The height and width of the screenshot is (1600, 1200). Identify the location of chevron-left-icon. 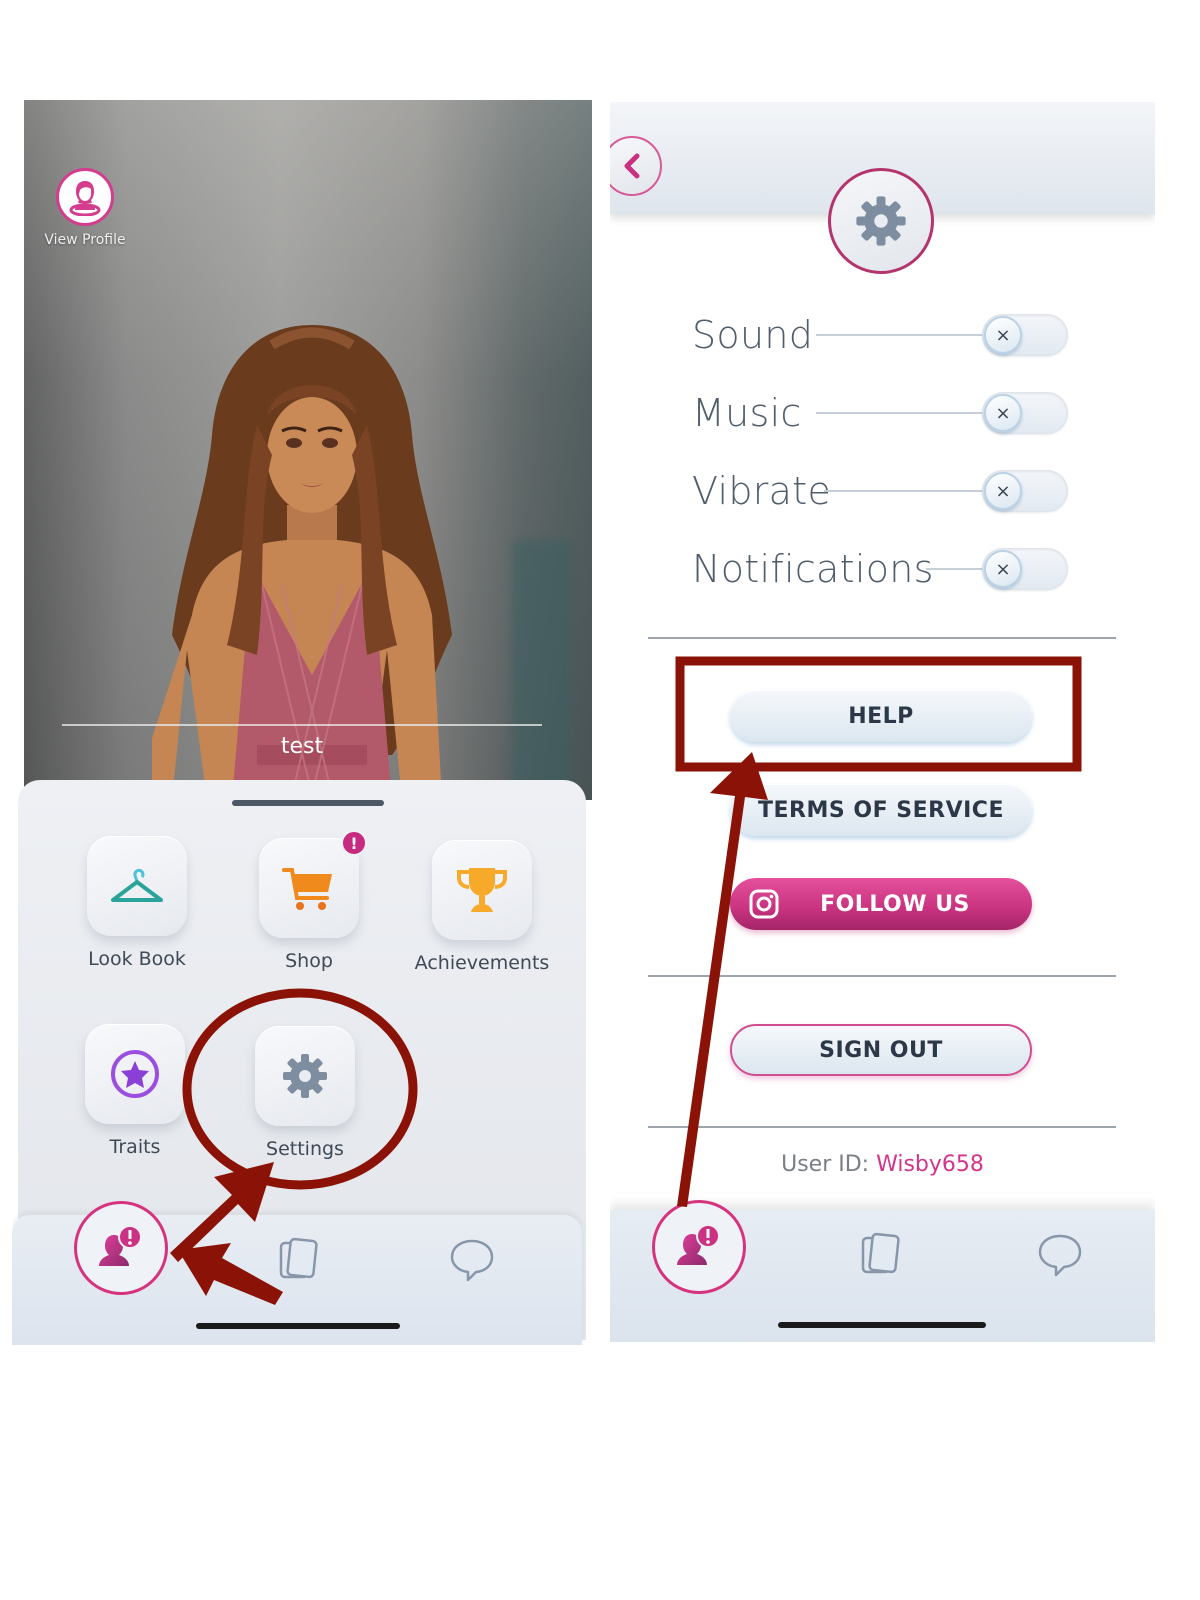
(632, 166).